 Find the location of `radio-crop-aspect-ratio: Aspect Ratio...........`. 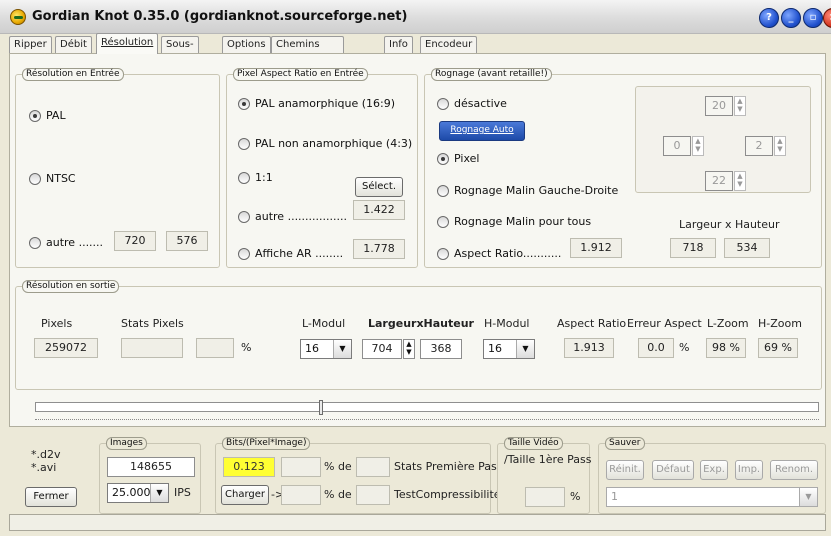

radio-crop-aspect-ratio: Aspect Ratio........... is located at coordinates (499, 253).